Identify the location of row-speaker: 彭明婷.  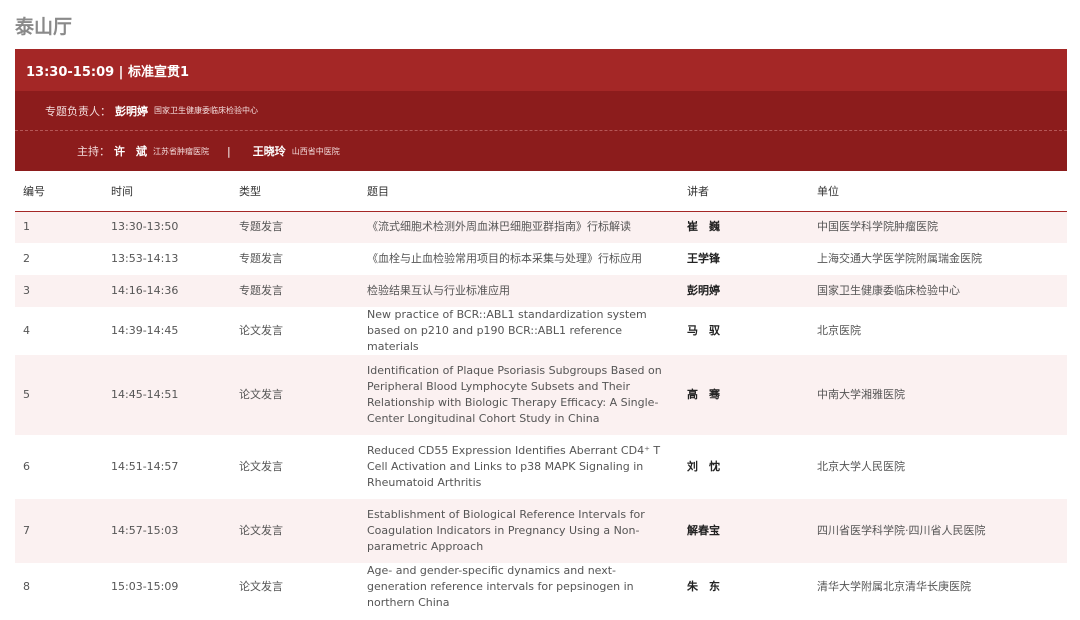
(703, 290).